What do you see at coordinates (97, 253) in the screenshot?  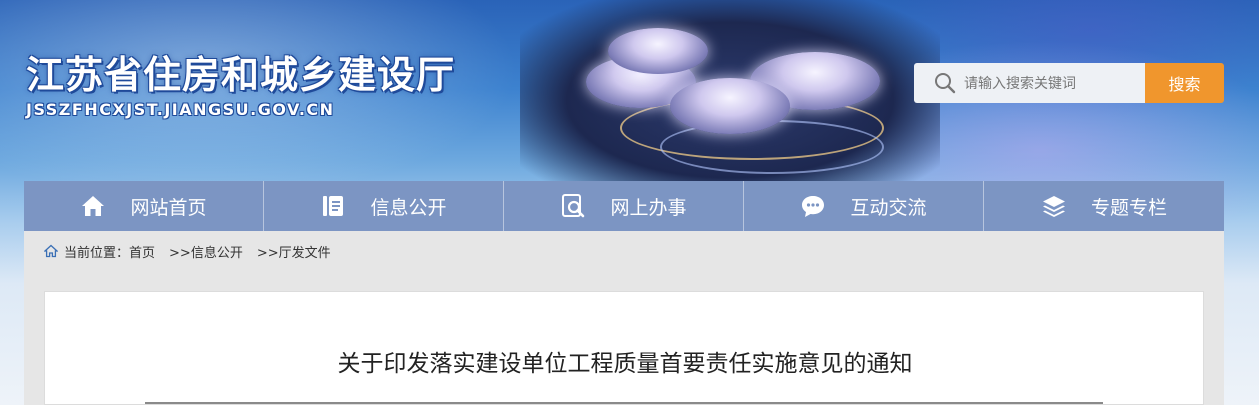 I see `breadcrumb-prefix: 当前位置：` at bounding box center [97, 253].